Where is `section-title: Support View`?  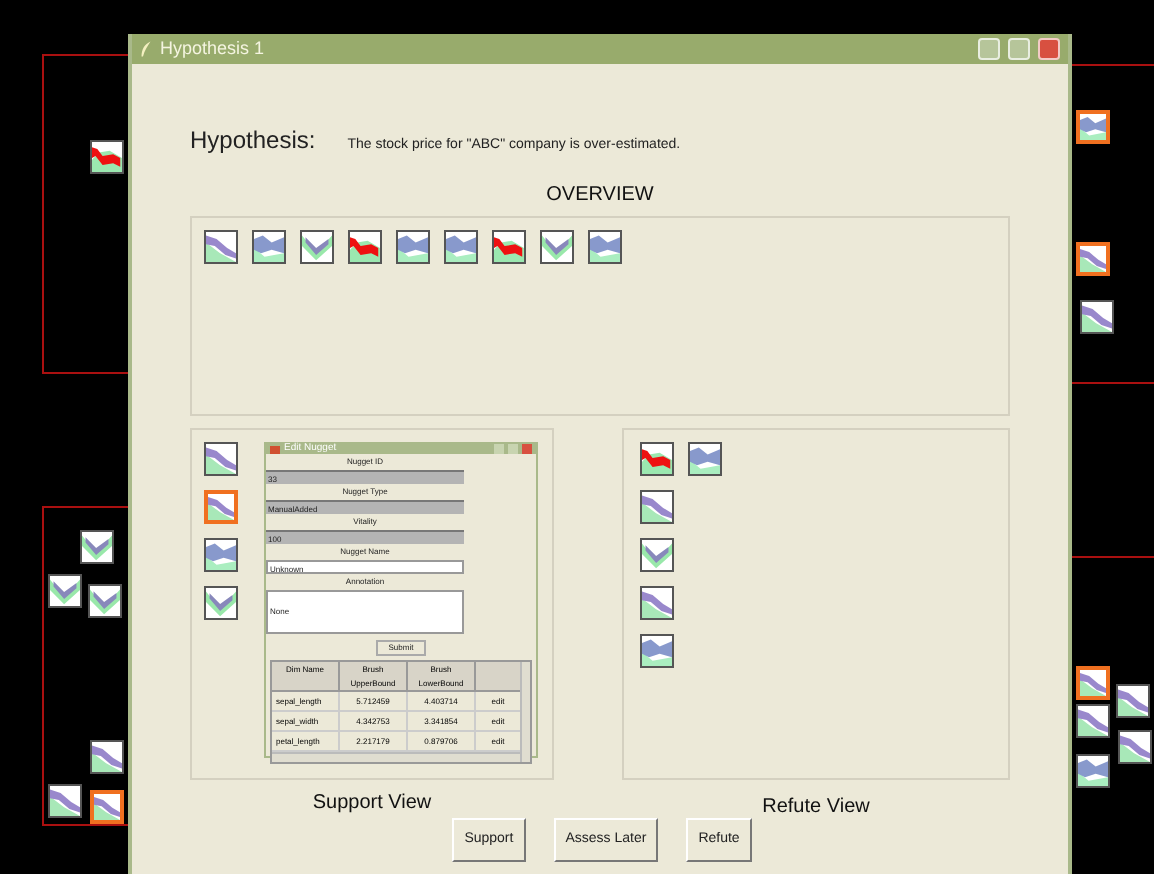 section-title: Support View is located at coordinates (372, 804).